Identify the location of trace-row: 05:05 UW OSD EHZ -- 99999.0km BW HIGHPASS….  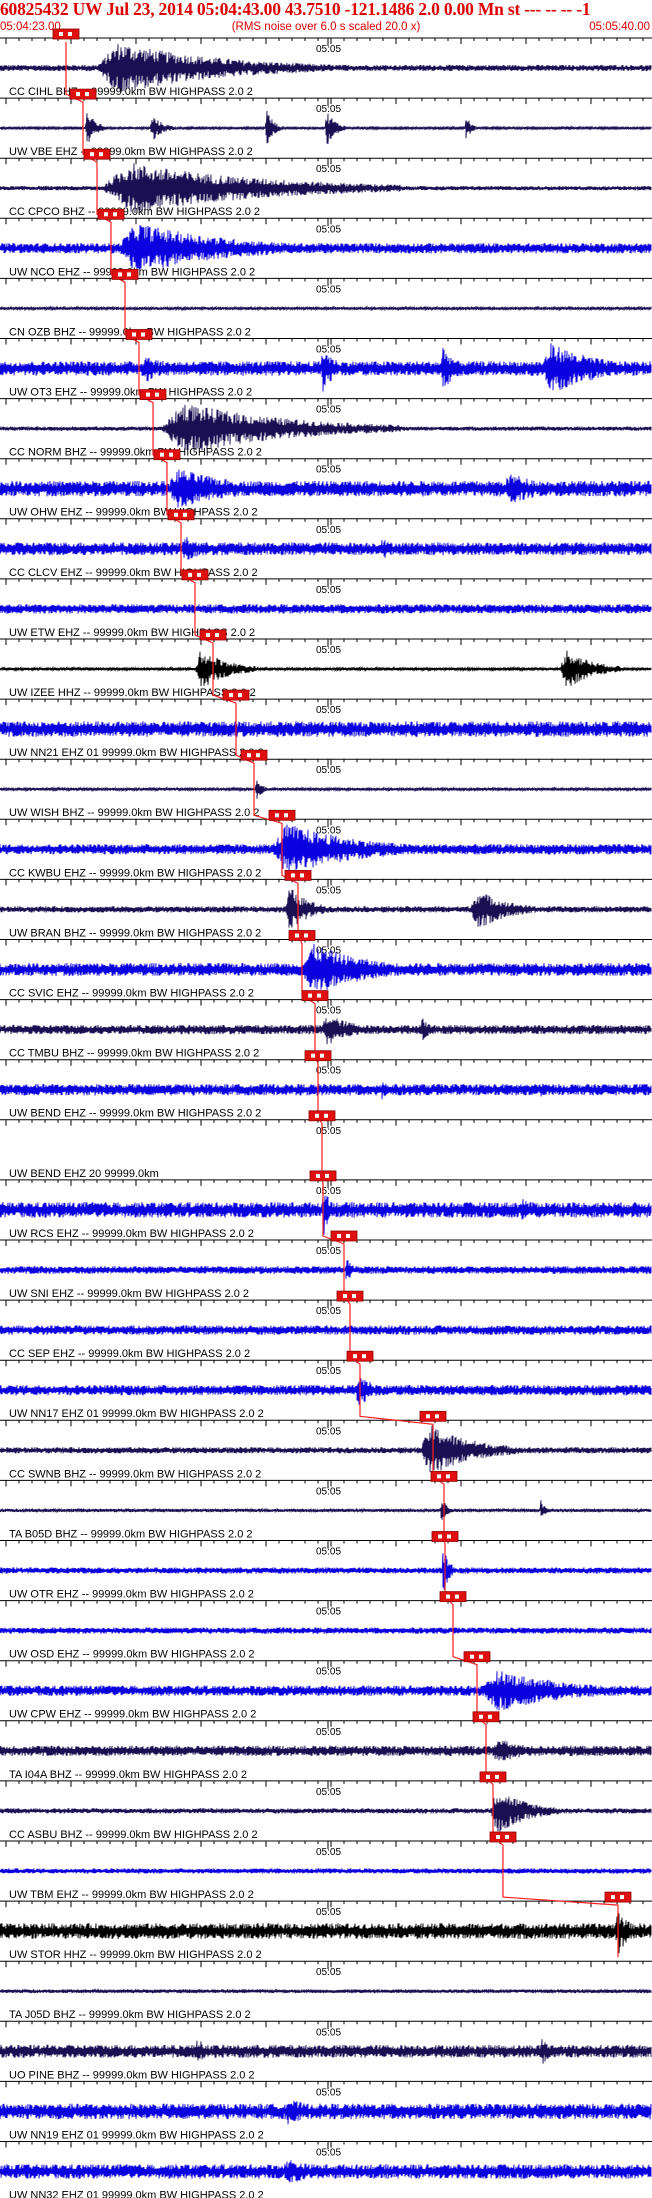
(326, 1630).